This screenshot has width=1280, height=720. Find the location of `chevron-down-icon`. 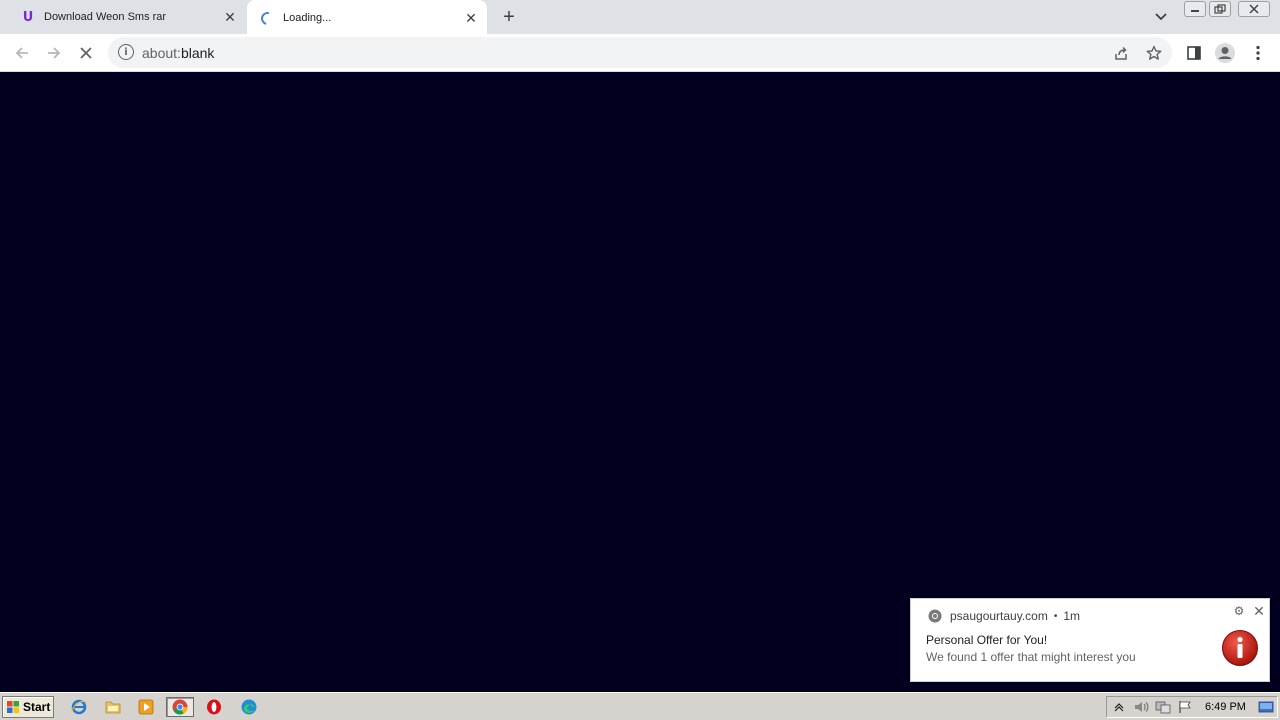

chevron-down-icon is located at coordinates (1161, 17).